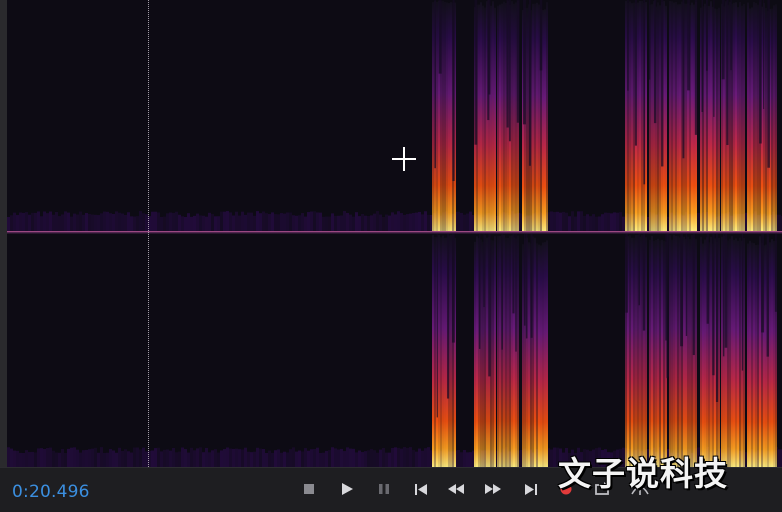 The image size is (782, 512). Describe the element at coordinates (643, 473) in the screenshot. I see `watermark-text: 文子说科技` at that location.